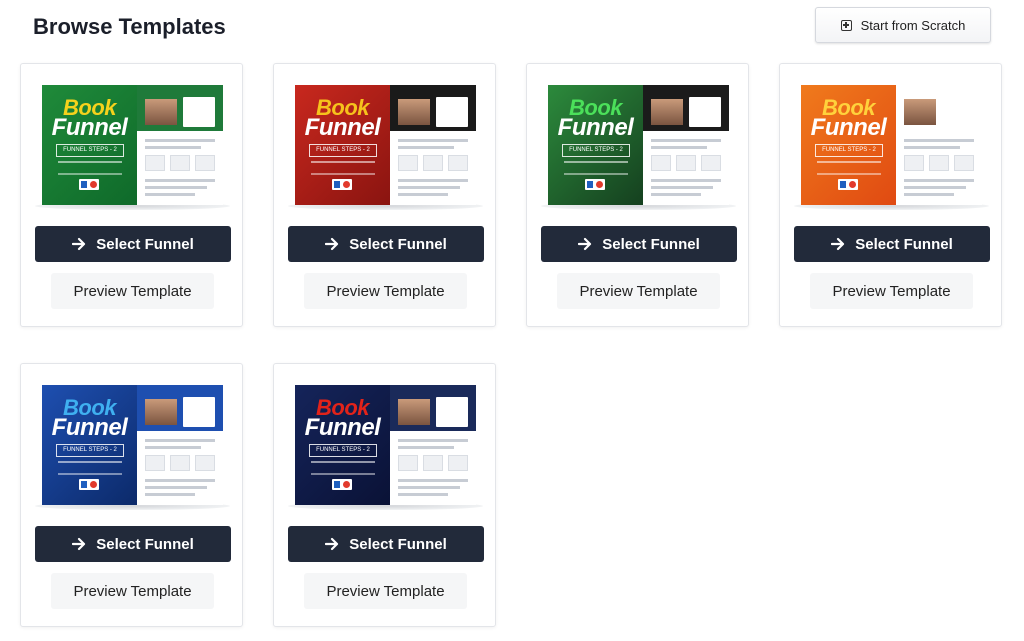 This screenshot has width=1024, height=641. What do you see at coordinates (846, 25) in the screenshot?
I see `plus-square-icon` at bounding box center [846, 25].